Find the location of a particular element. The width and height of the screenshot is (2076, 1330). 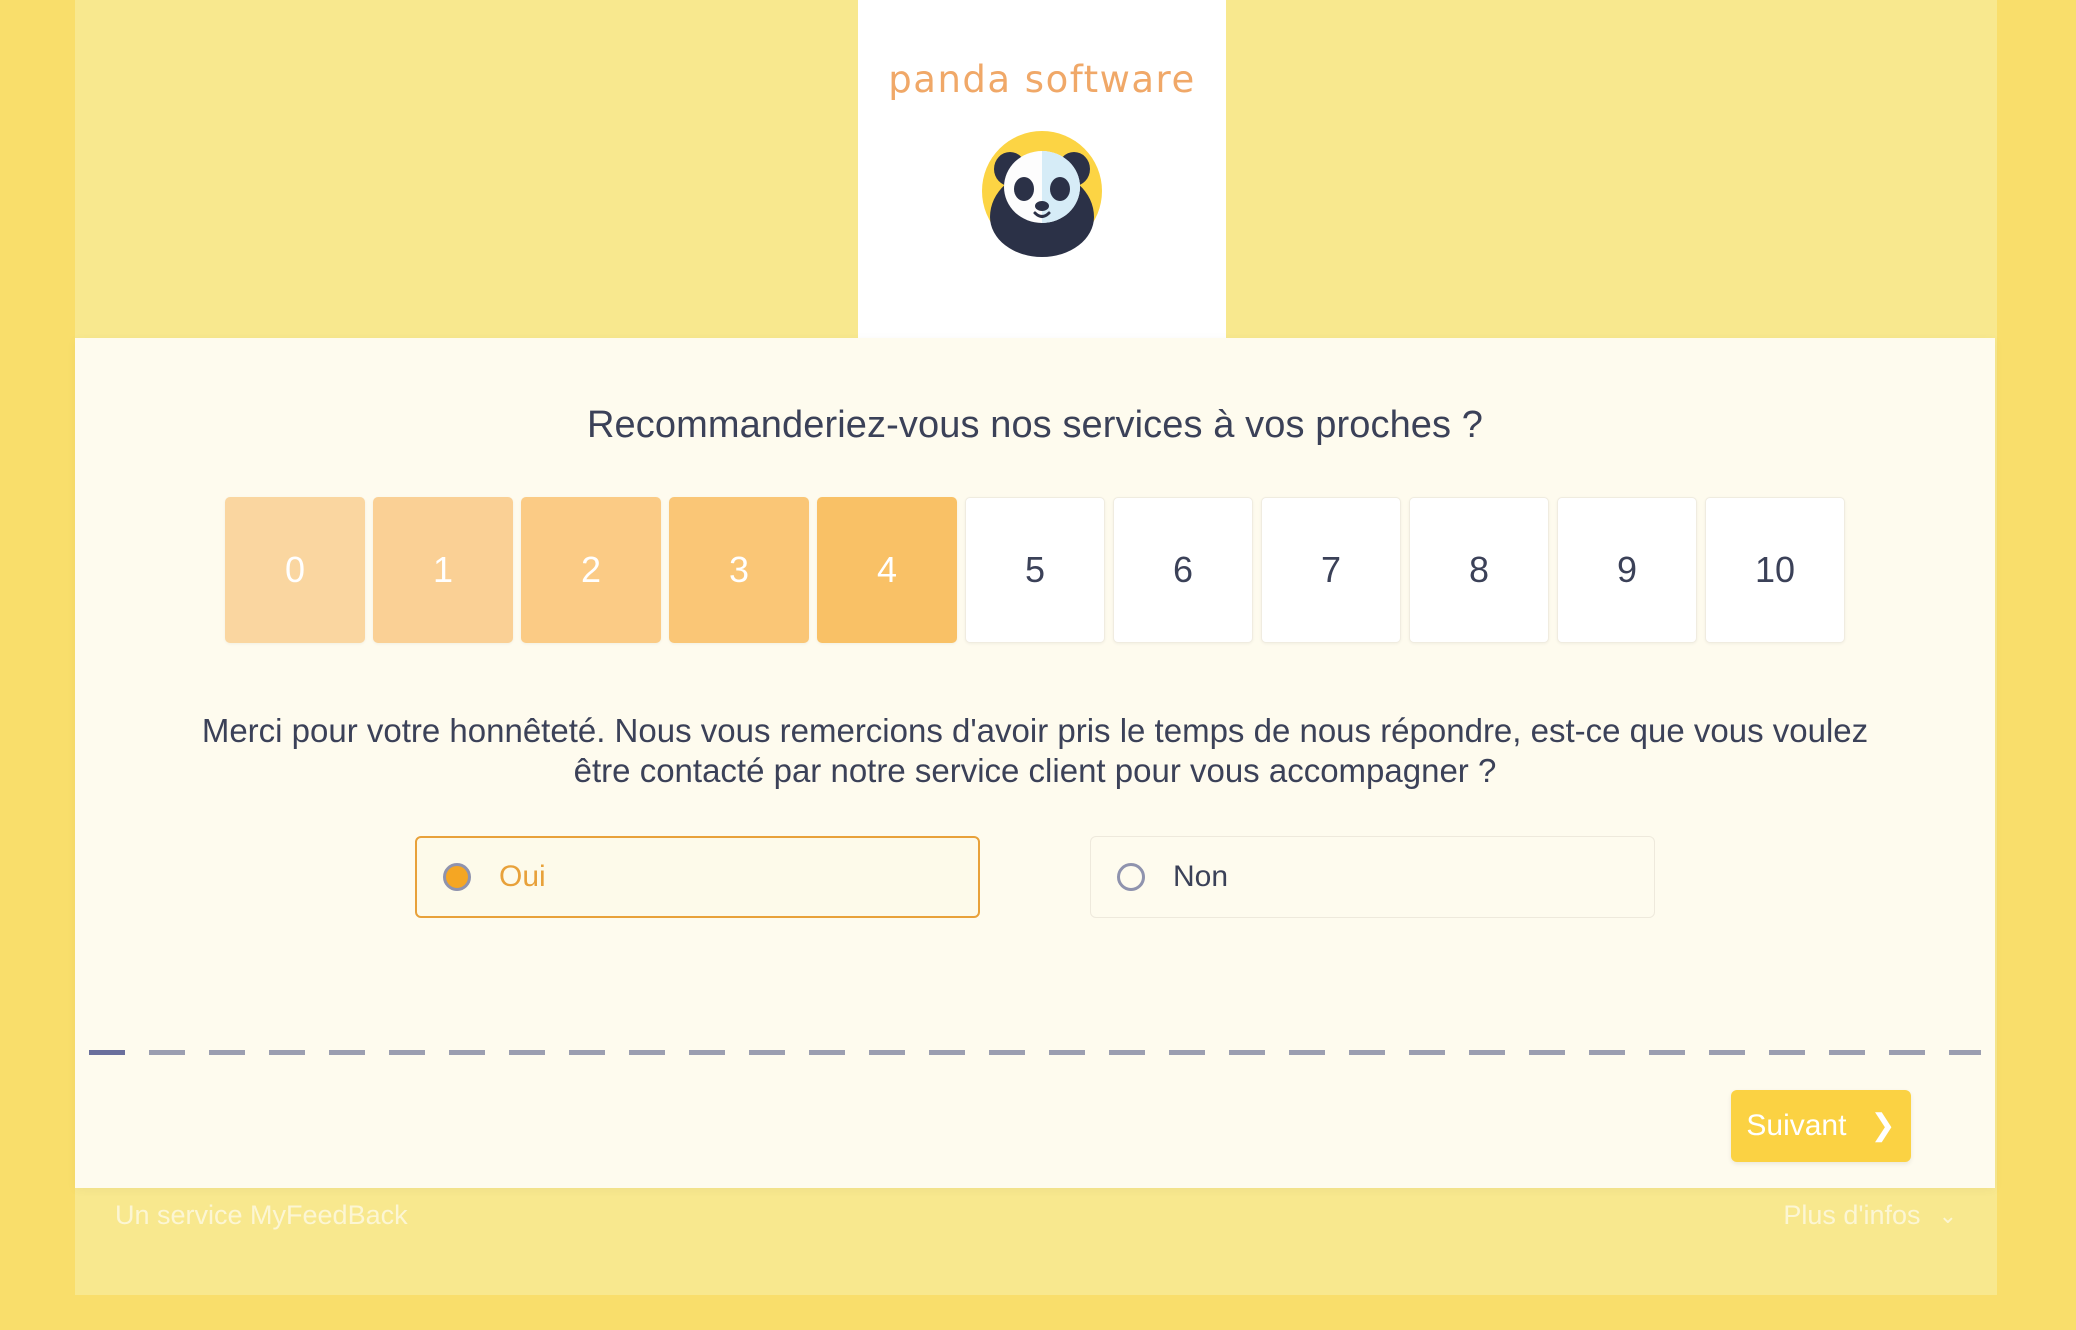

nps-button-0: 0 is located at coordinates (295, 570).